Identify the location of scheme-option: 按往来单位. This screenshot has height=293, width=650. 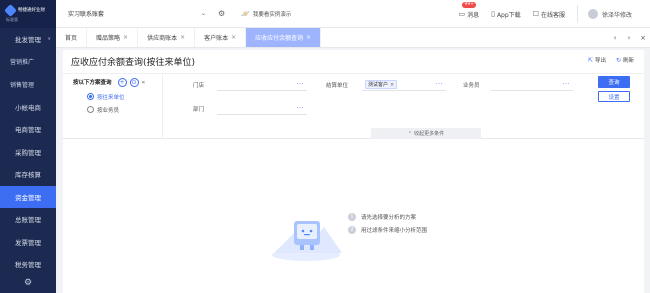
(112, 96).